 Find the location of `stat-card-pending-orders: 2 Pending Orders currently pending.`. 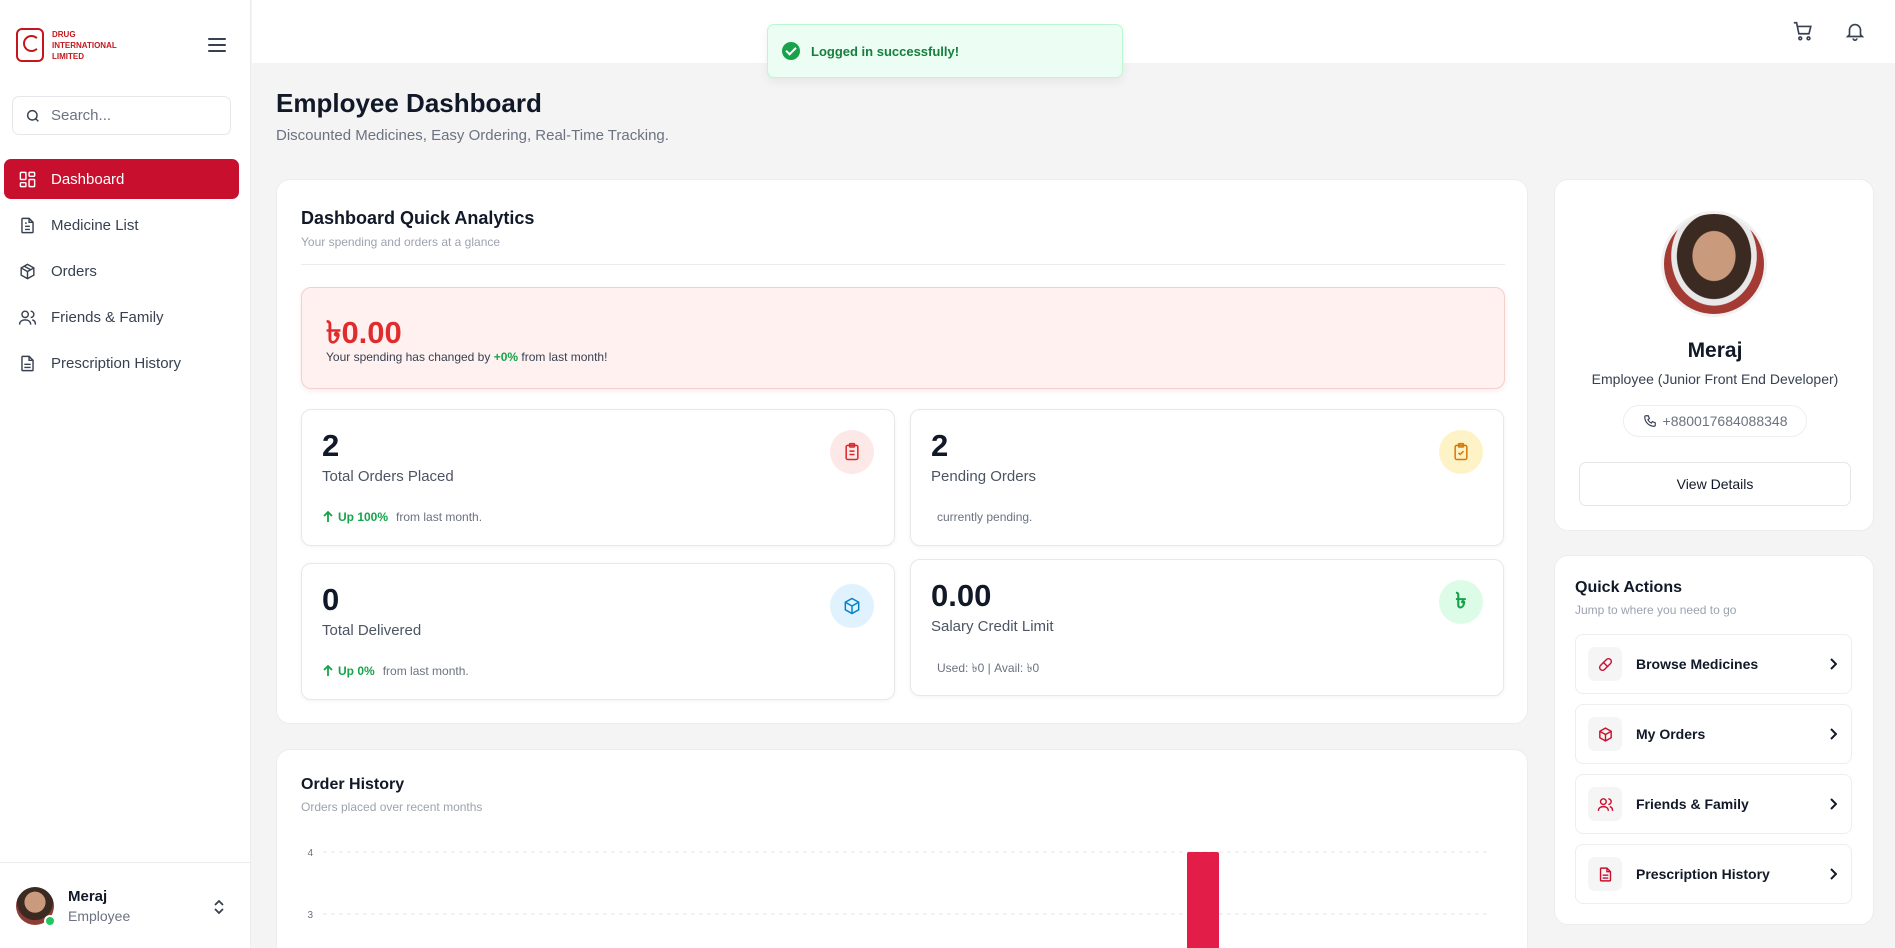

stat-card-pending-orders: 2 Pending Orders currently pending. is located at coordinates (1207, 477).